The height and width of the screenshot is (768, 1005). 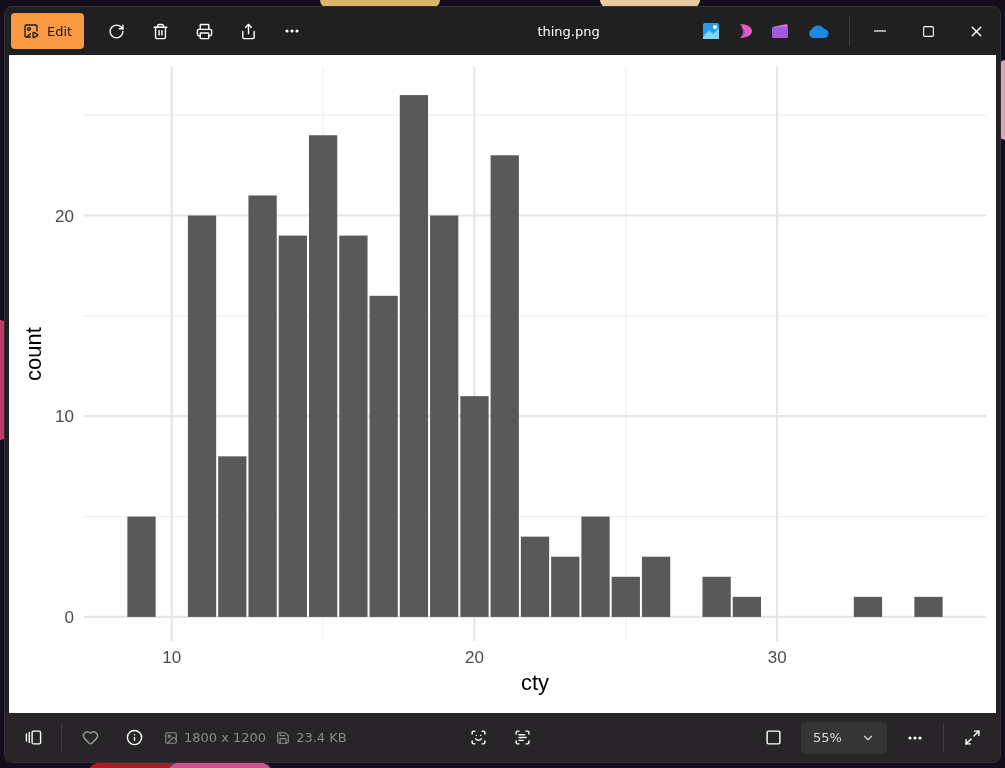 I want to click on file-size: 23.4 KB, so click(x=321, y=737).